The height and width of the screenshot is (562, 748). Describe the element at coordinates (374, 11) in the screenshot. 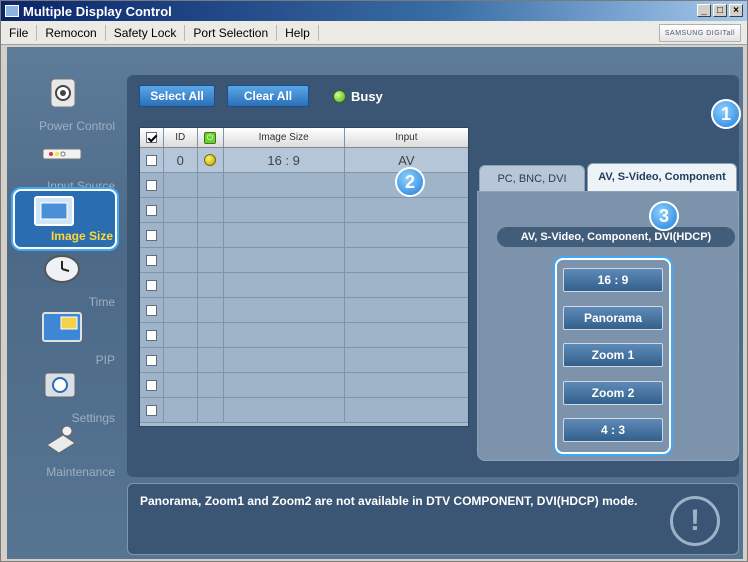

I see `title-bar: Multiple Display Control _ □ ×` at that location.